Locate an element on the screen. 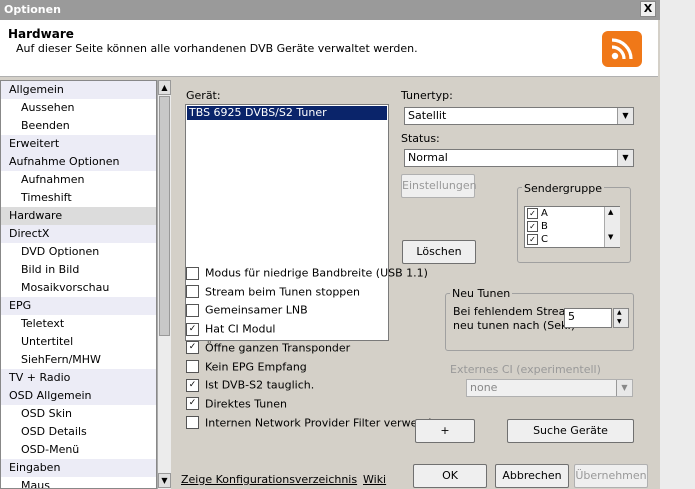 This screenshot has height=489, width=695. sendergruppe-item: ✓ A is located at coordinates (537, 214).